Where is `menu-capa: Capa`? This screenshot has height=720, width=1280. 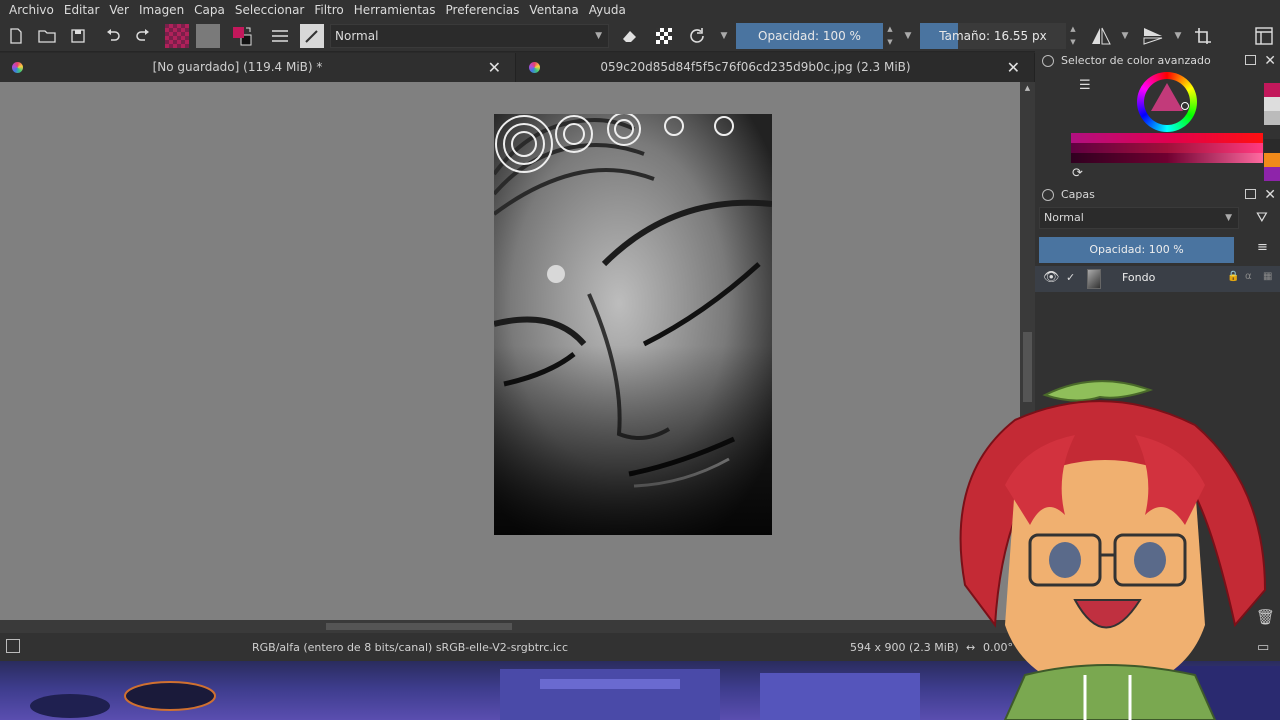
menu-capa: Capa is located at coordinates (209, 10).